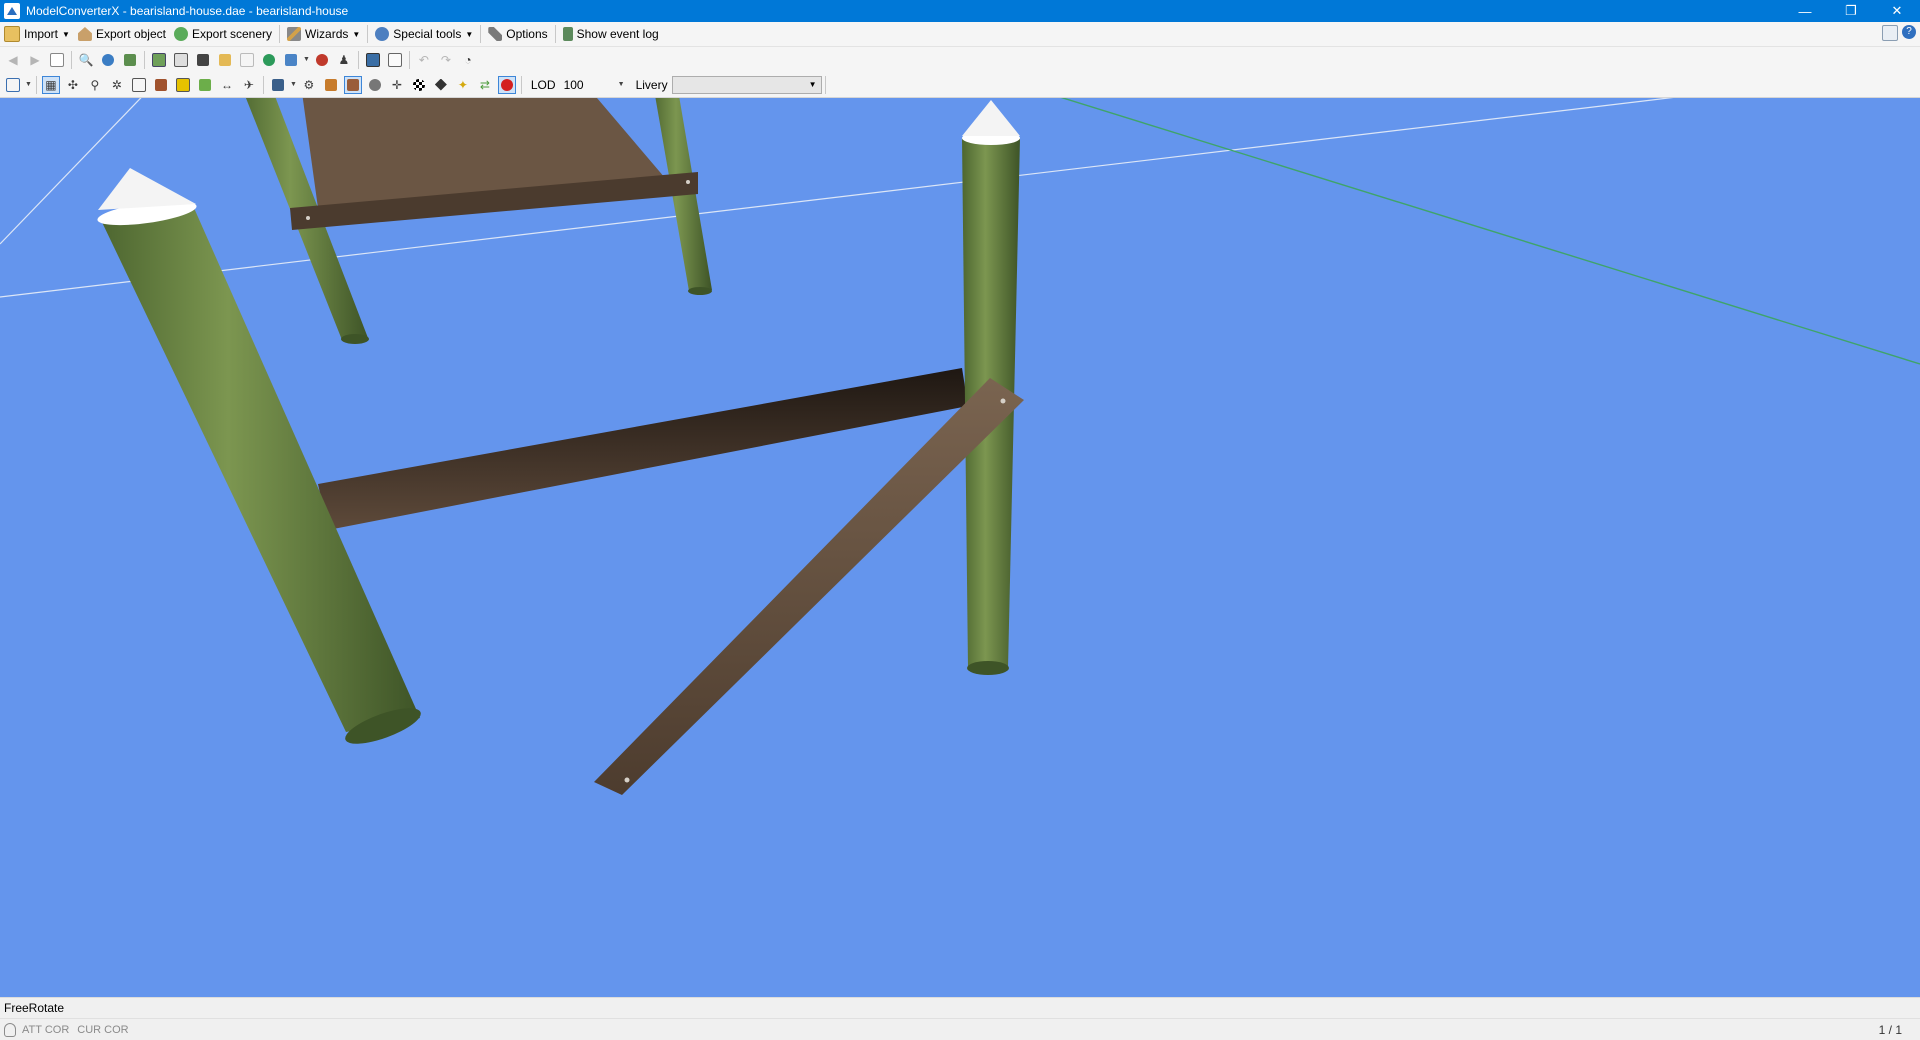  I want to click on page-icon, so click(57, 60).